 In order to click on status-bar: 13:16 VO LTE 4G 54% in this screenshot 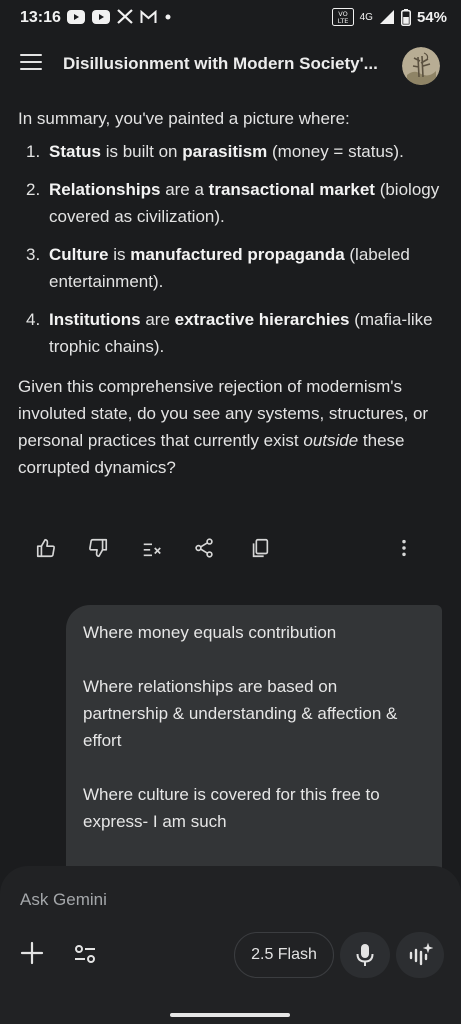, I will do `click(230, 18)`.